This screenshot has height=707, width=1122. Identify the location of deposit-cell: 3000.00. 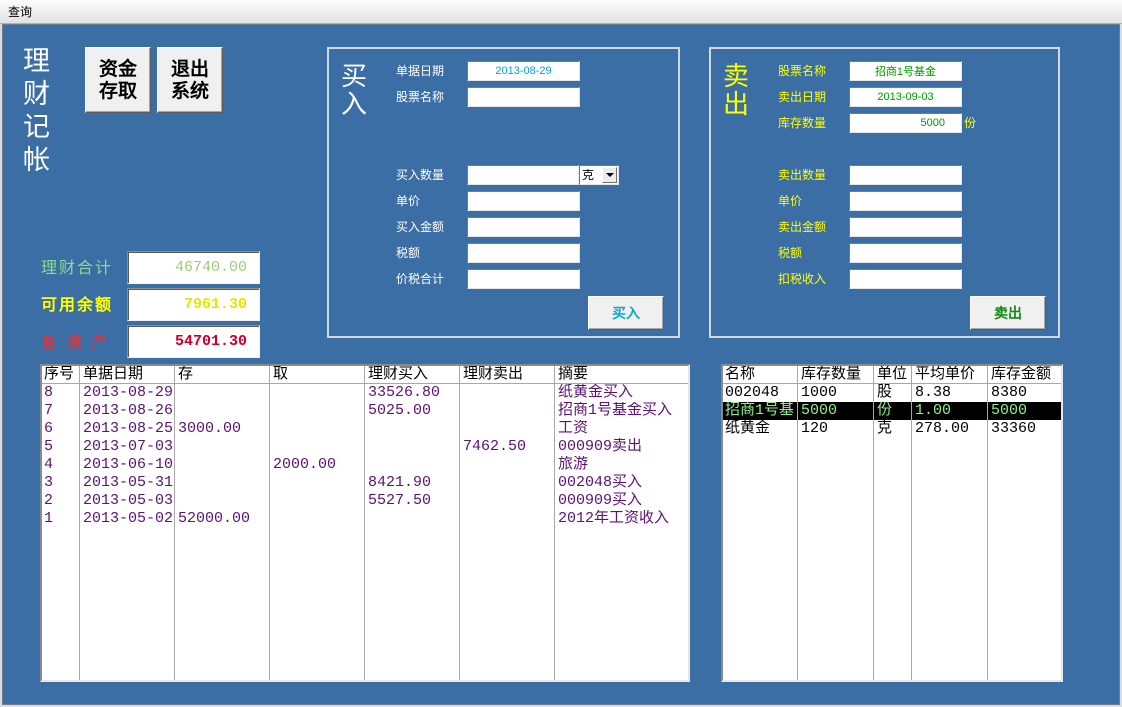
(210, 428).